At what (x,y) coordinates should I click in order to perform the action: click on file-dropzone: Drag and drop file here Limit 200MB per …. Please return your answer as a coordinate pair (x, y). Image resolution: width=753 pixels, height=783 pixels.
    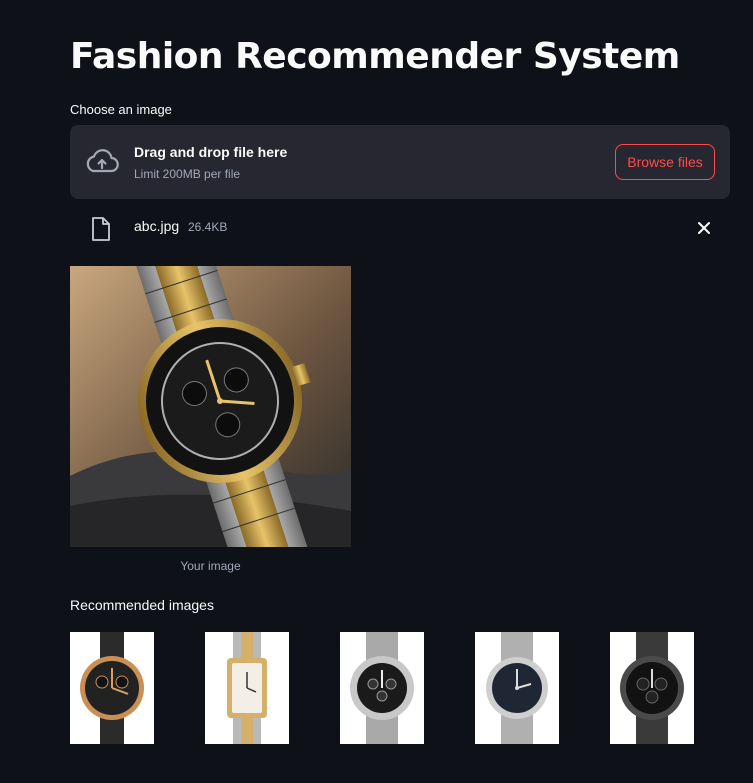
    Looking at the image, I should click on (400, 162).